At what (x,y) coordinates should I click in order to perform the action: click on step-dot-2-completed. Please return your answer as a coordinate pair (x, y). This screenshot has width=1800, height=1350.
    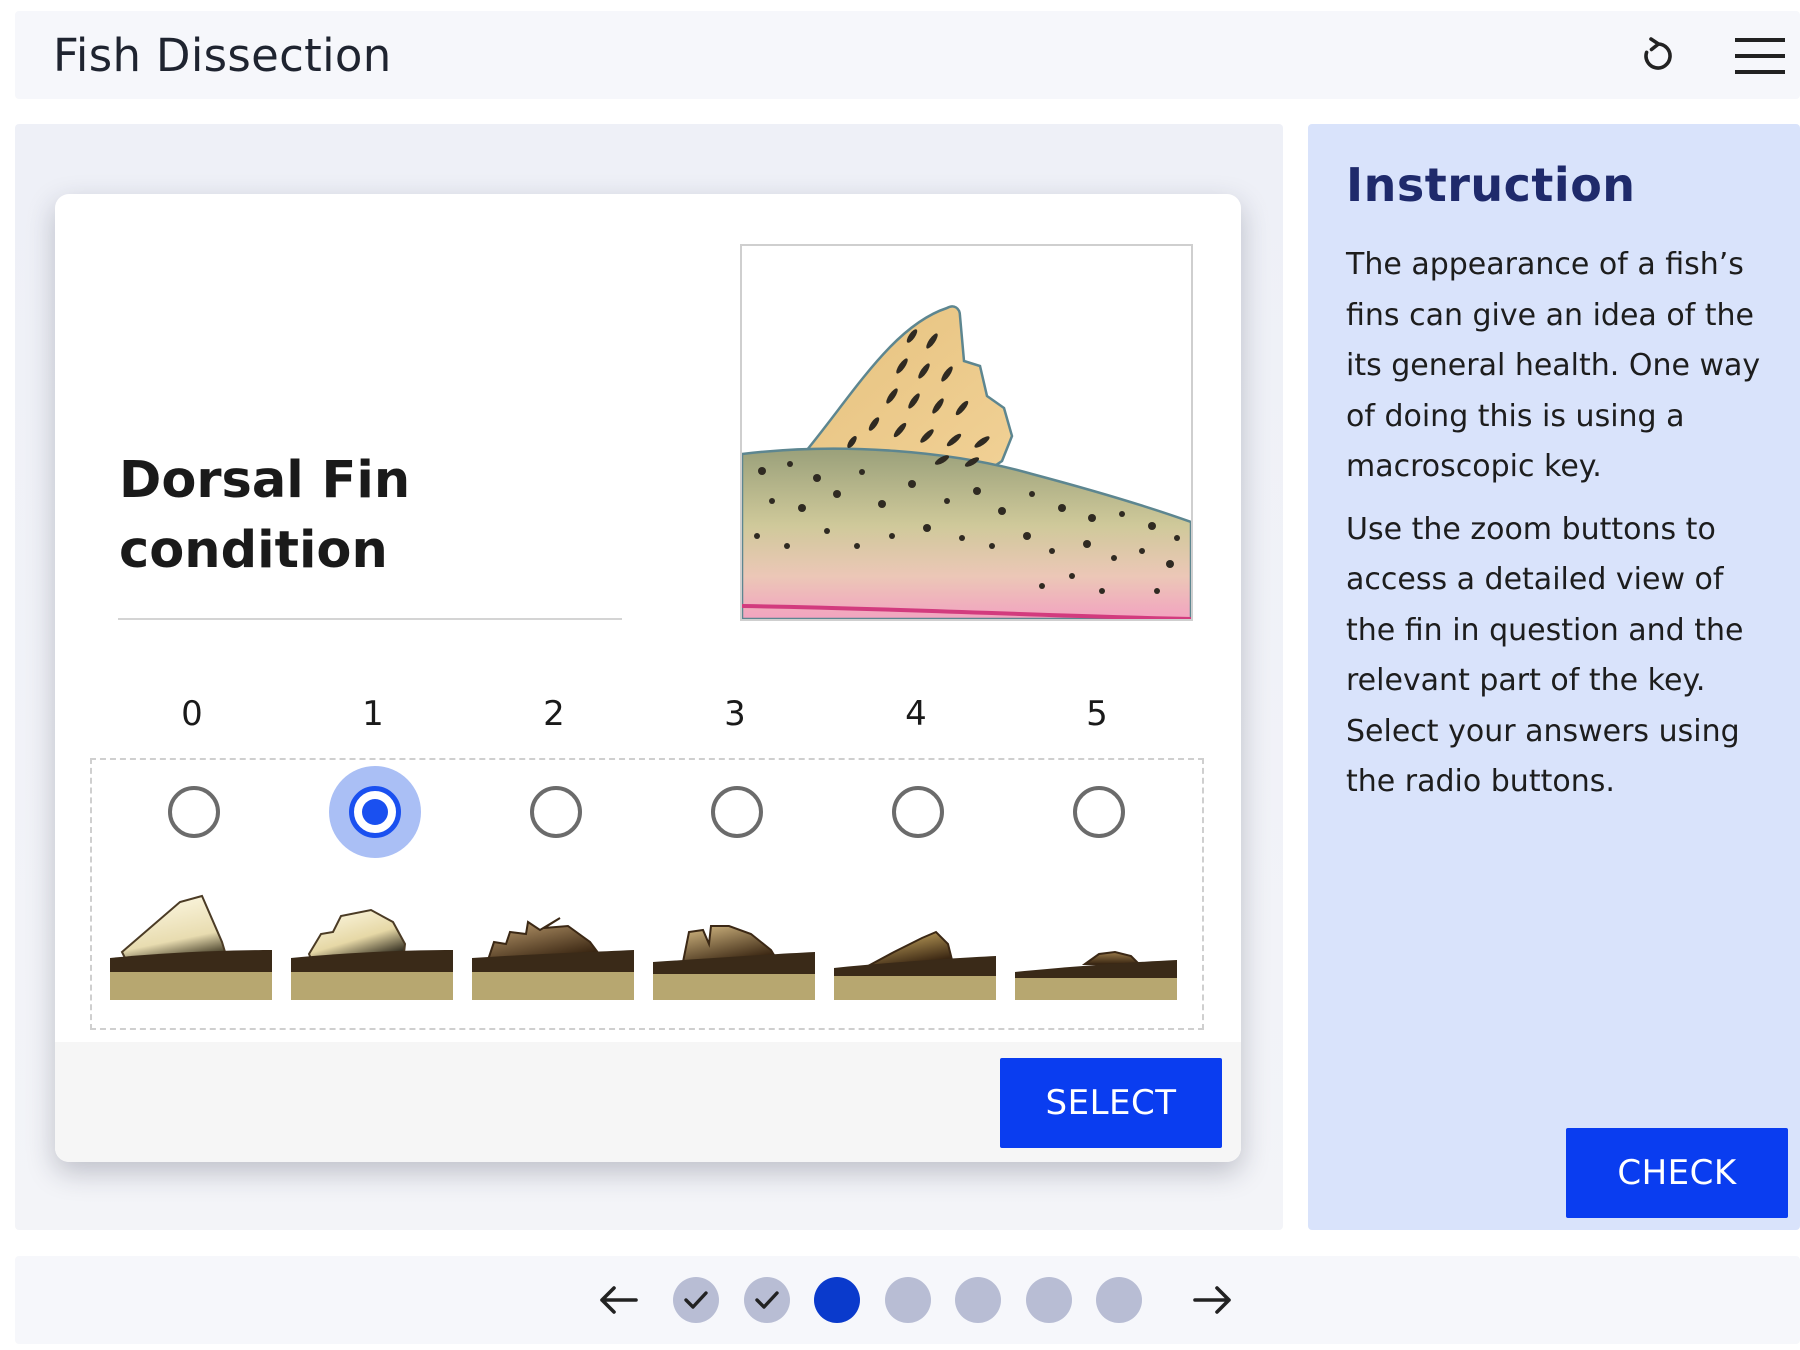
    Looking at the image, I should click on (767, 1300).